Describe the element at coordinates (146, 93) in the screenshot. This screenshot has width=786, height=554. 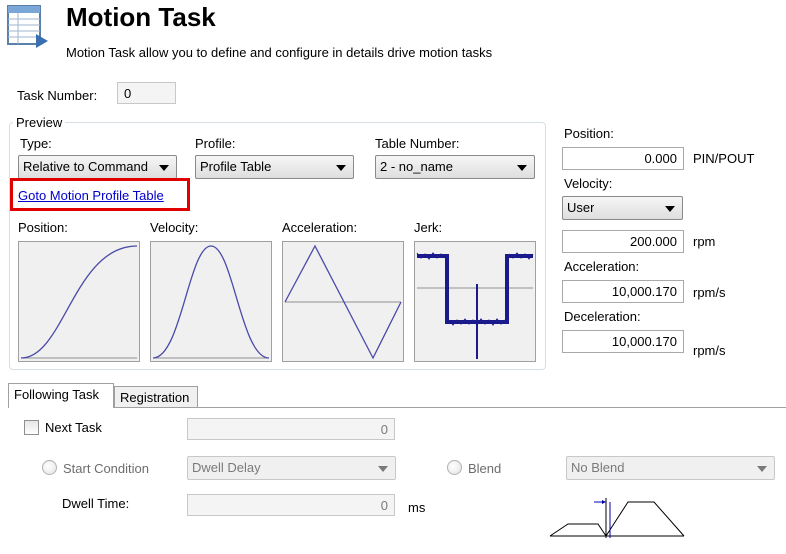
I see `task-number-field: 0` at that location.